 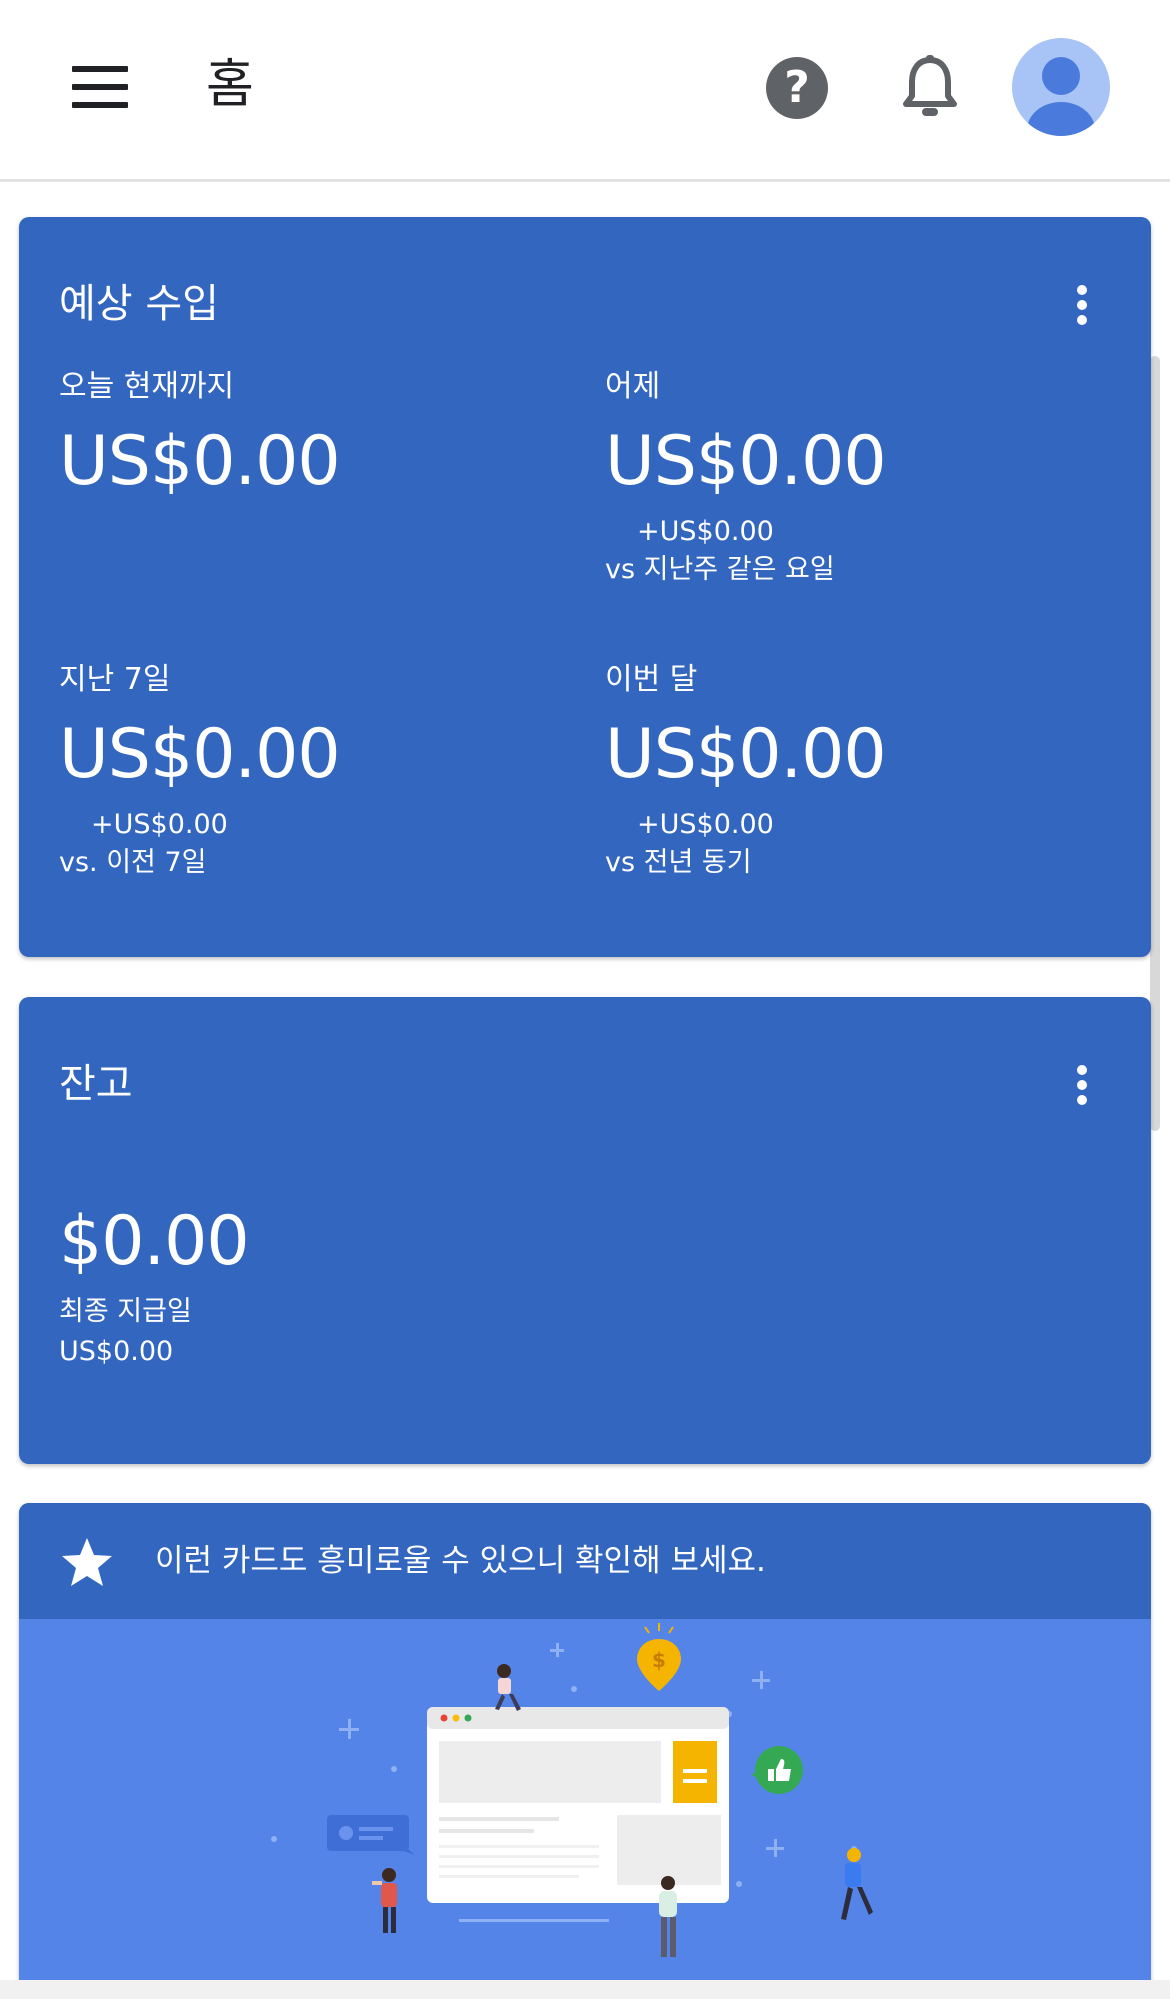 What do you see at coordinates (100, 87) in the screenshot?
I see `menu-icon` at bounding box center [100, 87].